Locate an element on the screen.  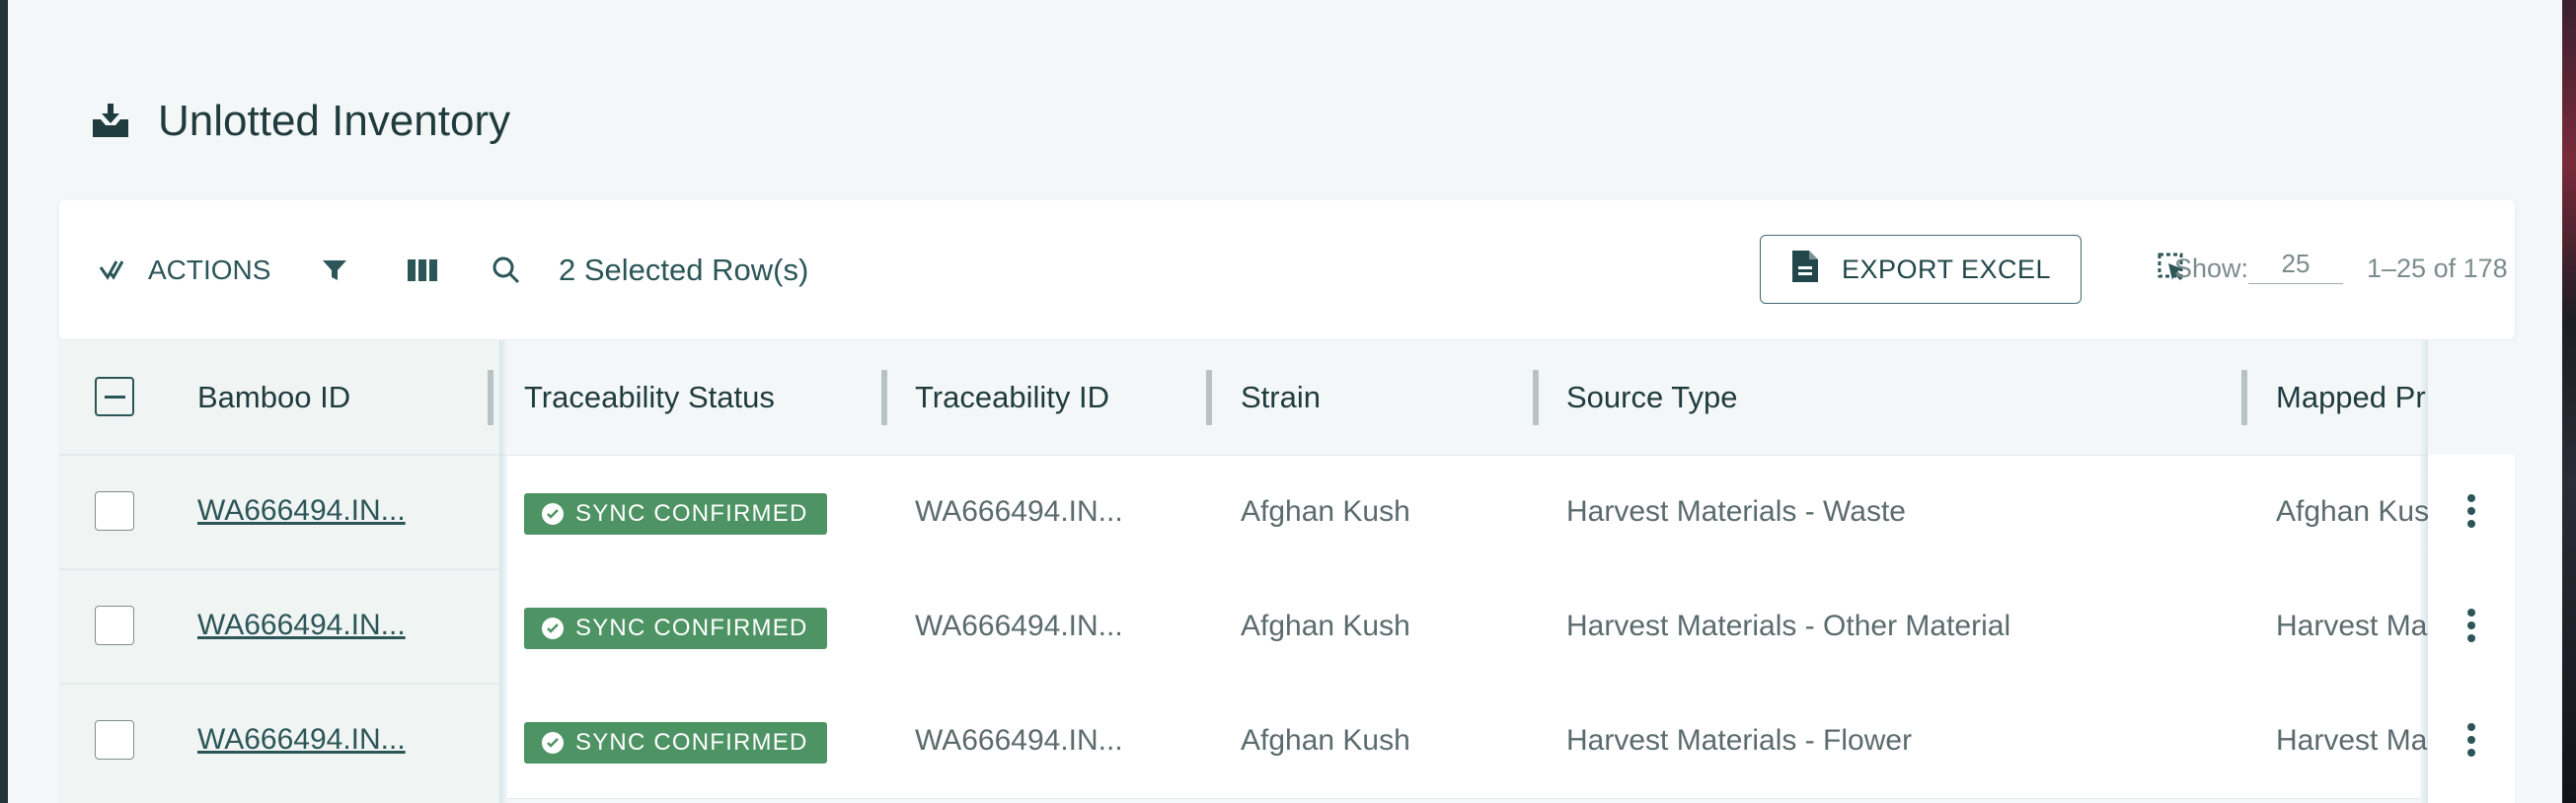
actions-label: ACTIONS is located at coordinates (209, 269).